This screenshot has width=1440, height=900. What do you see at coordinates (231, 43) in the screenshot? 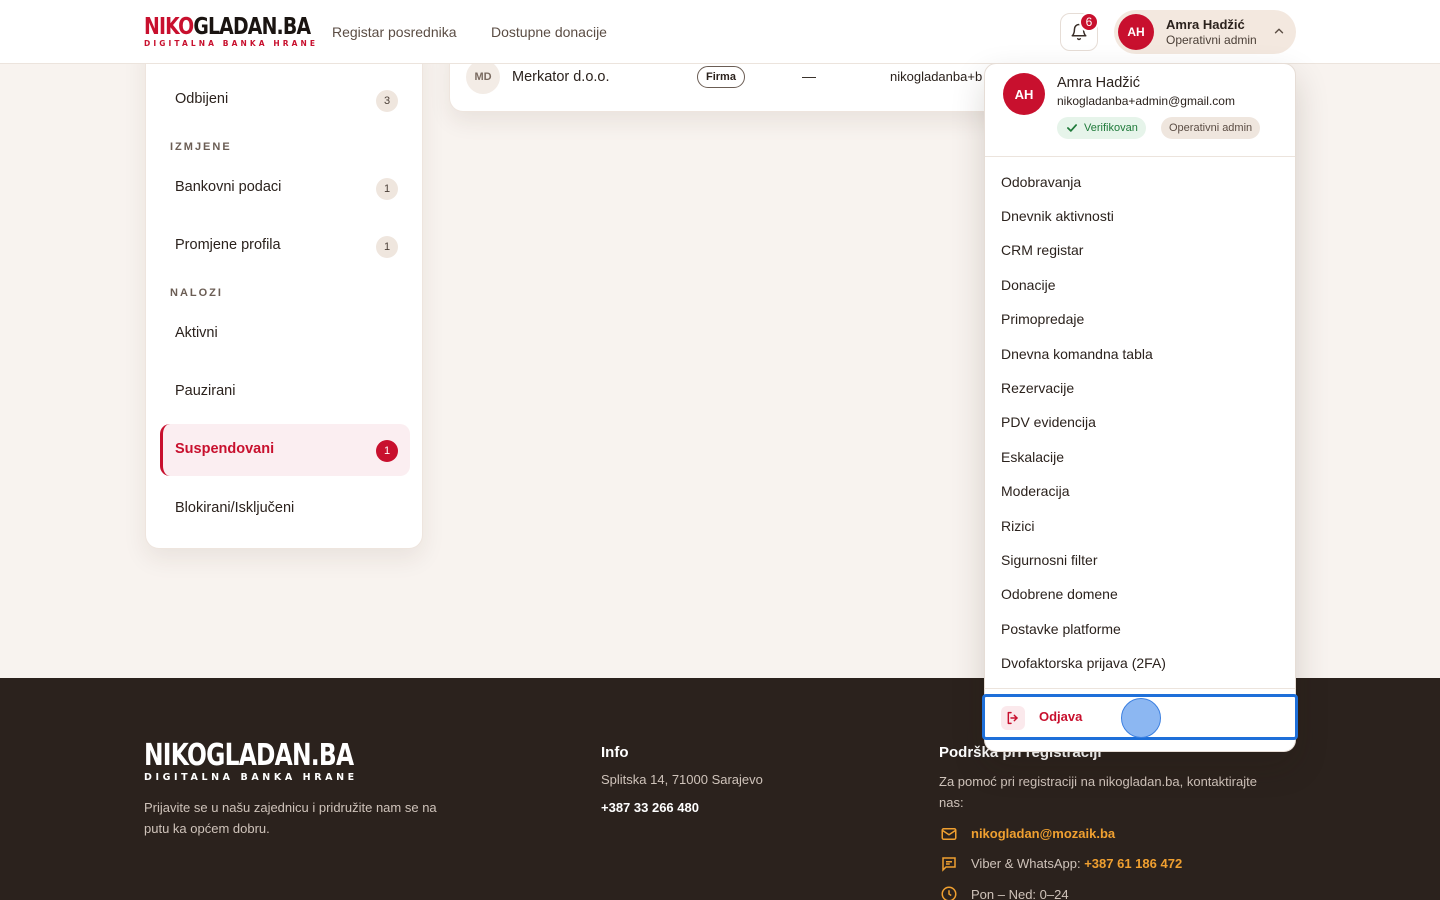
I see `logo-tagline: DIGITALNA BANKA HRANE` at bounding box center [231, 43].